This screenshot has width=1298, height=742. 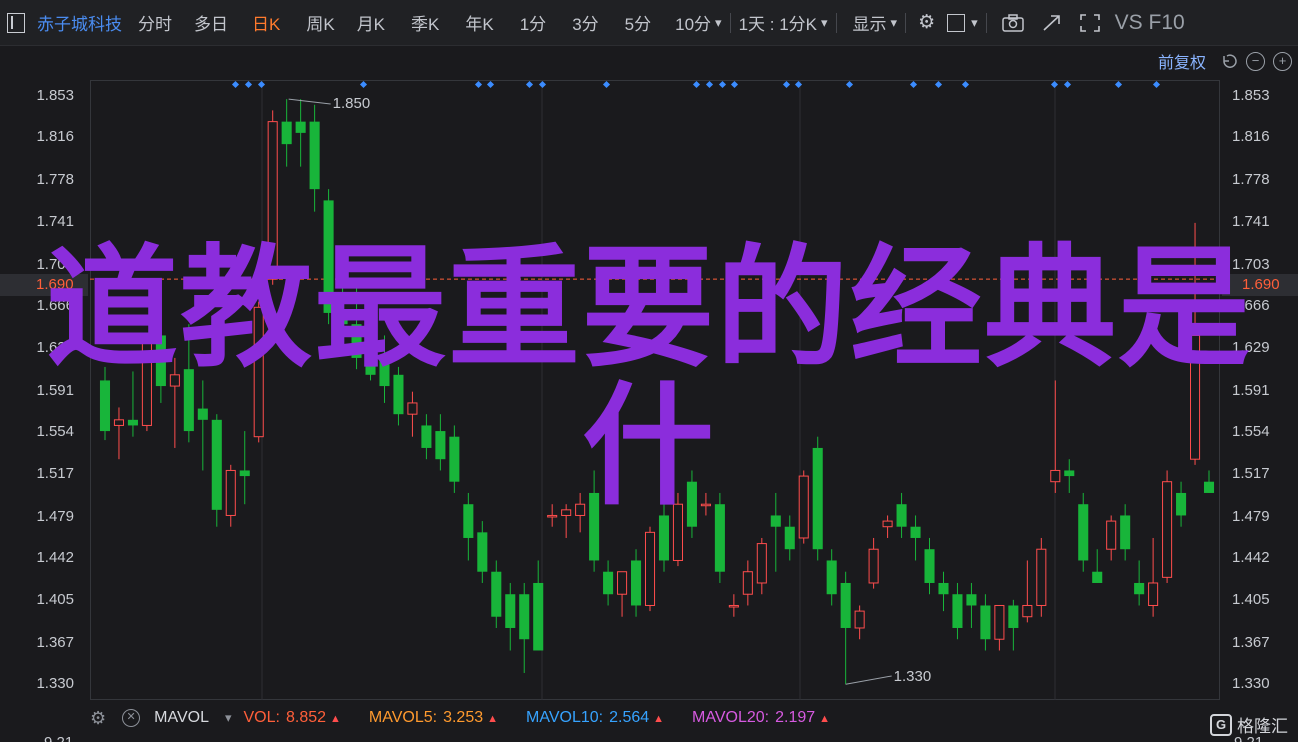 I want to click on period-tab: 分时, so click(x=155, y=22).